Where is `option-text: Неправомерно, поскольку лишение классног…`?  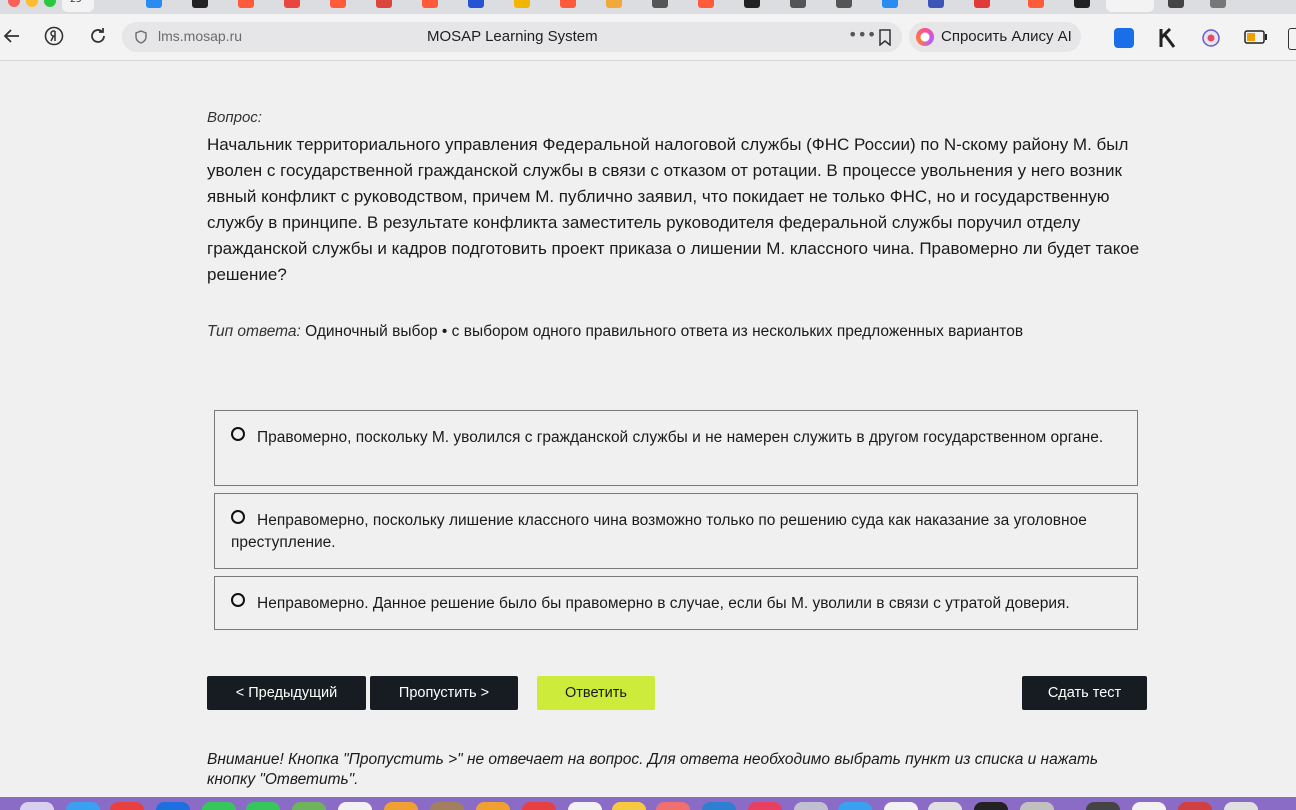 option-text: Неправомерно, поскольку лишение классног… is located at coordinates (659, 531).